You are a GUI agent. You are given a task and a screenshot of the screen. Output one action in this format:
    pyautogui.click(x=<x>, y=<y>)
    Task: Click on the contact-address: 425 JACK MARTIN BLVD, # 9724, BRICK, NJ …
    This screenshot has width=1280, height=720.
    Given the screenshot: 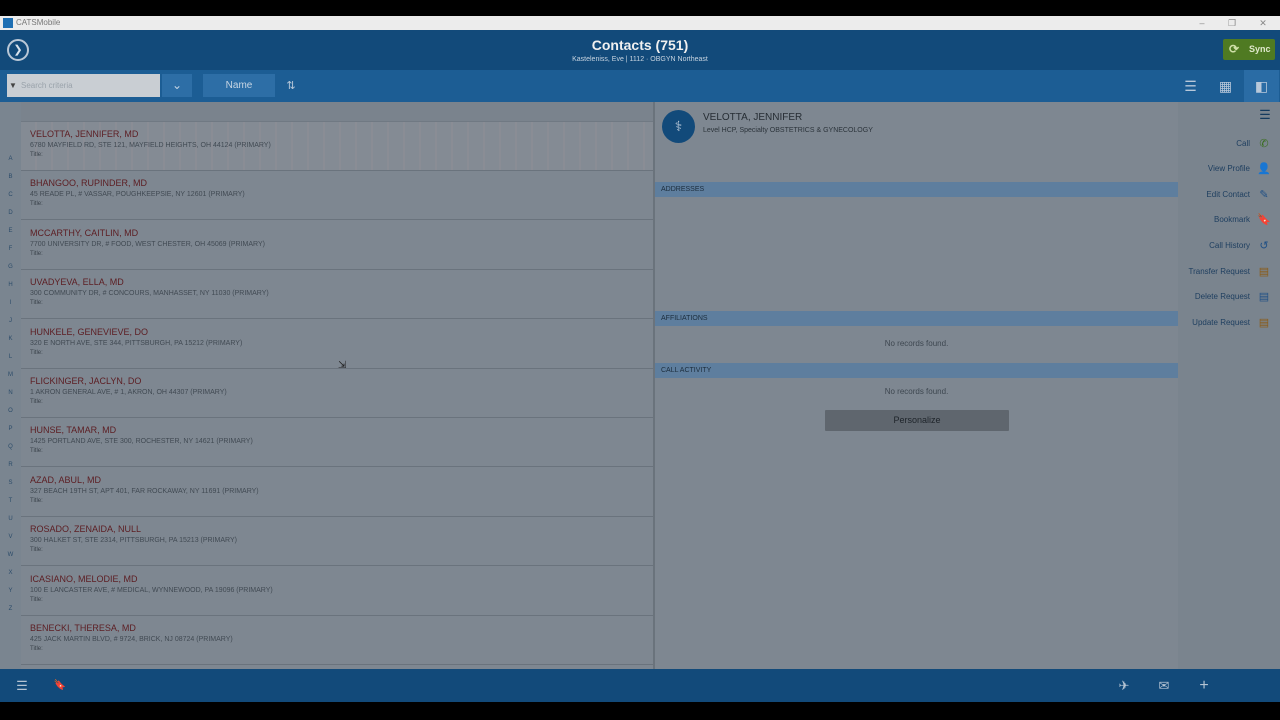 What is the action you would take?
    pyautogui.click(x=131, y=639)
    